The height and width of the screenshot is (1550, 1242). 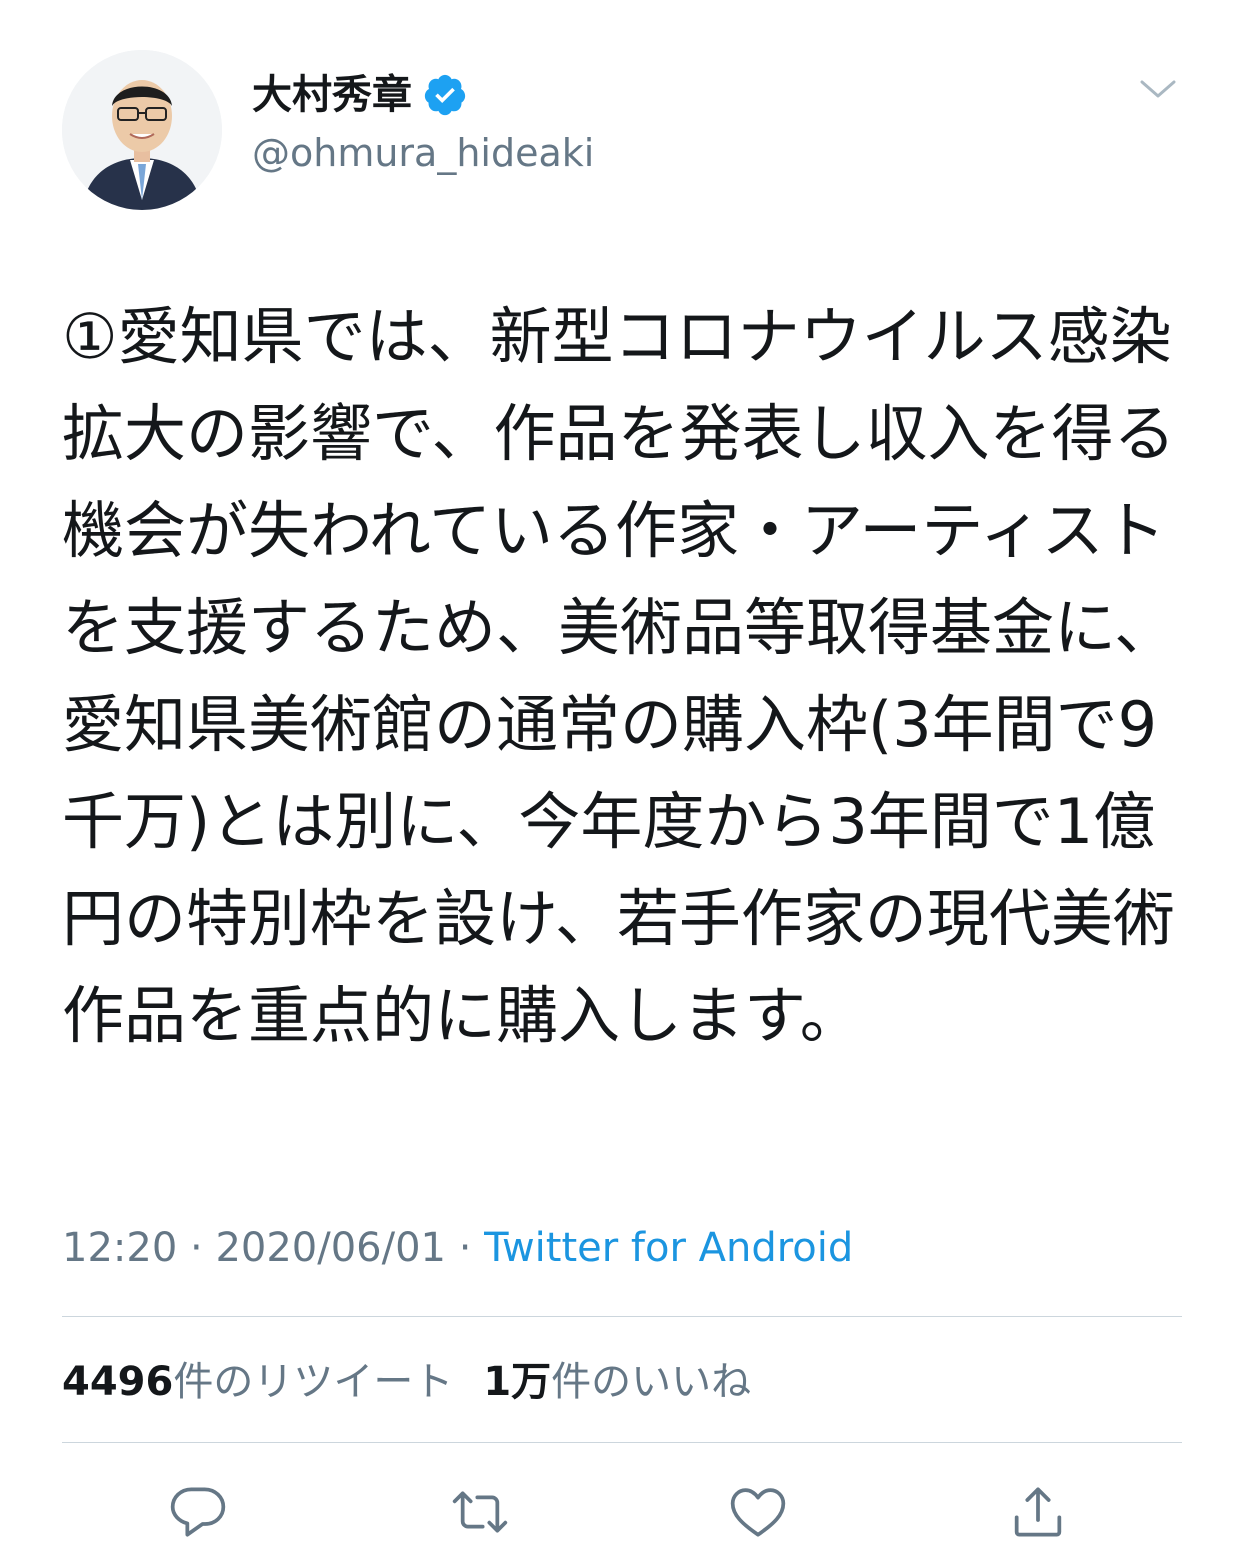 What do you see at coordinates (423, 123) in the screenshot?
I see `author-info: 大村秀章 @ohmura_hideaki` at bounding box center [423, 123].